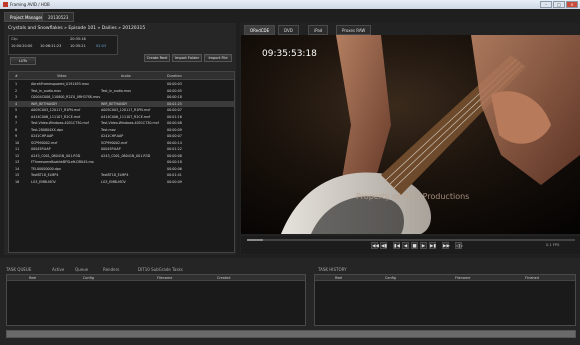  What do you see at coordinates (375, 245) in the screenshot?
I see `rewind-fast-button: ◀◀` at bounding box center [375, 245].